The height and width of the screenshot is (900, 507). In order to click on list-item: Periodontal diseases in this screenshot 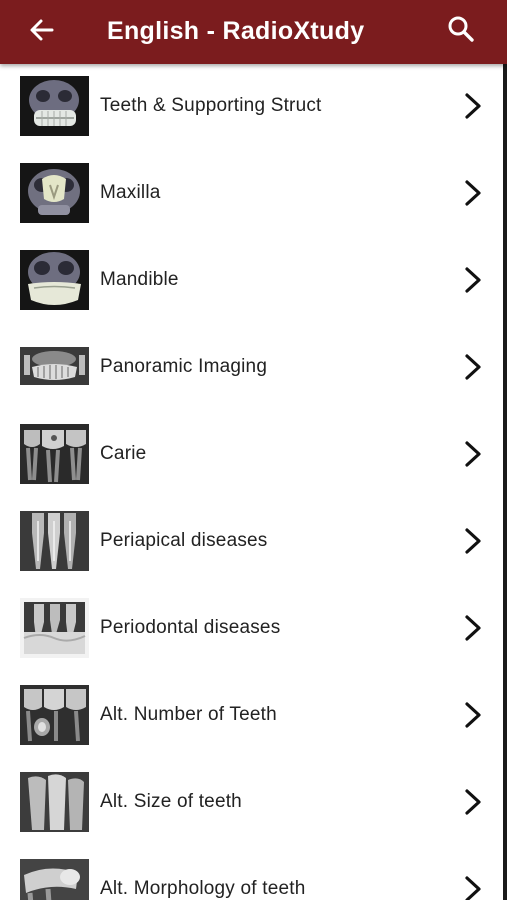, I will do `click(251, 629)`.